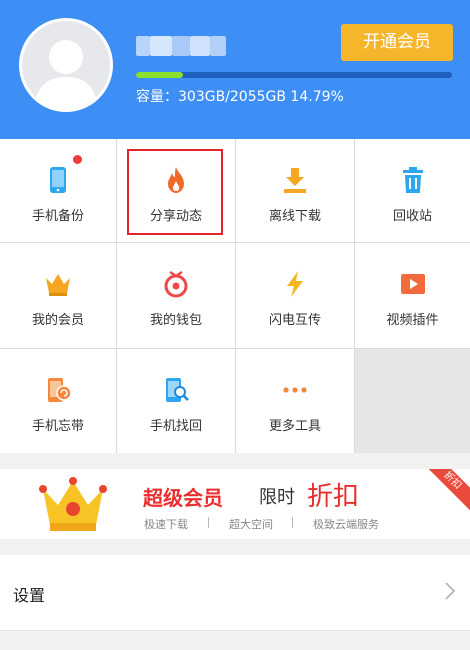 The image size is (470, 650). I want to click on promo-title: 超级会员, so click(183, 498).